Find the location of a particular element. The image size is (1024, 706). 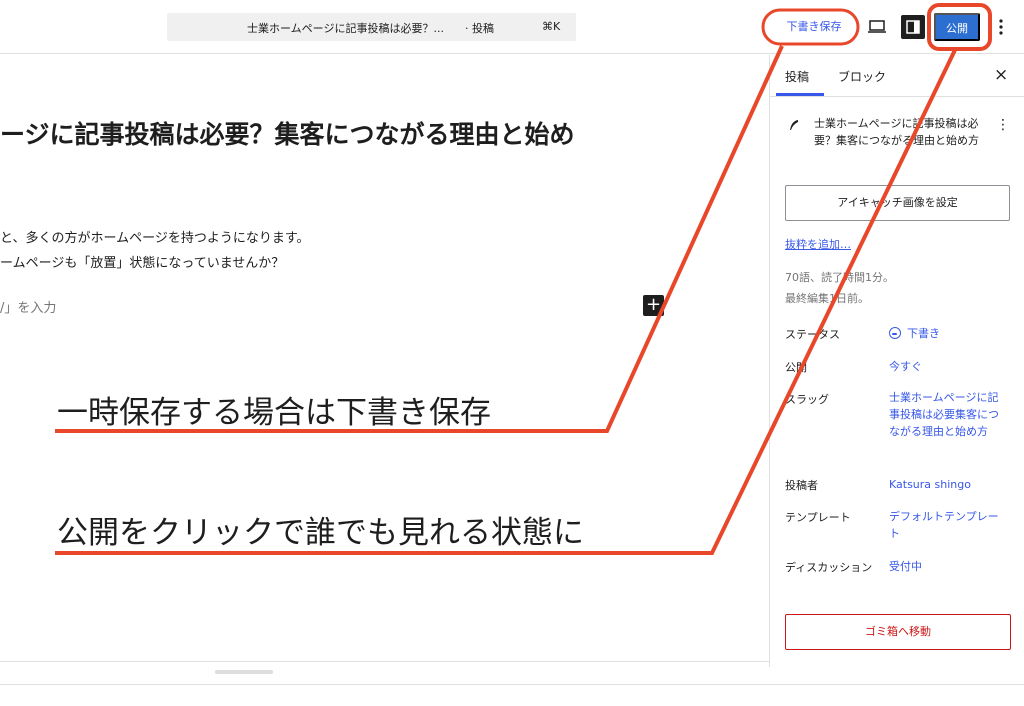

empty-block-placeholder: /」を入力 is located at coordinates (28, 306).